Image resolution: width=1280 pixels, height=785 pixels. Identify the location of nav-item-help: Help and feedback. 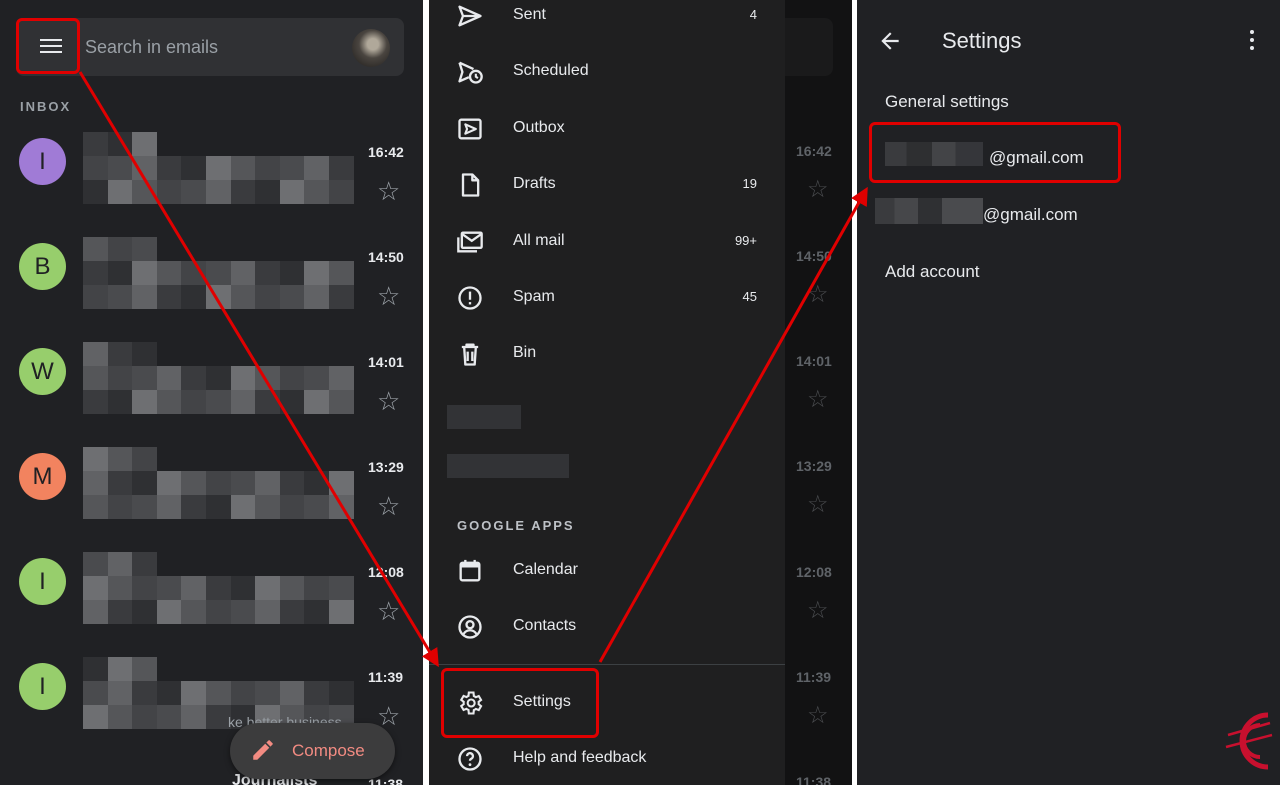
(607, 758).